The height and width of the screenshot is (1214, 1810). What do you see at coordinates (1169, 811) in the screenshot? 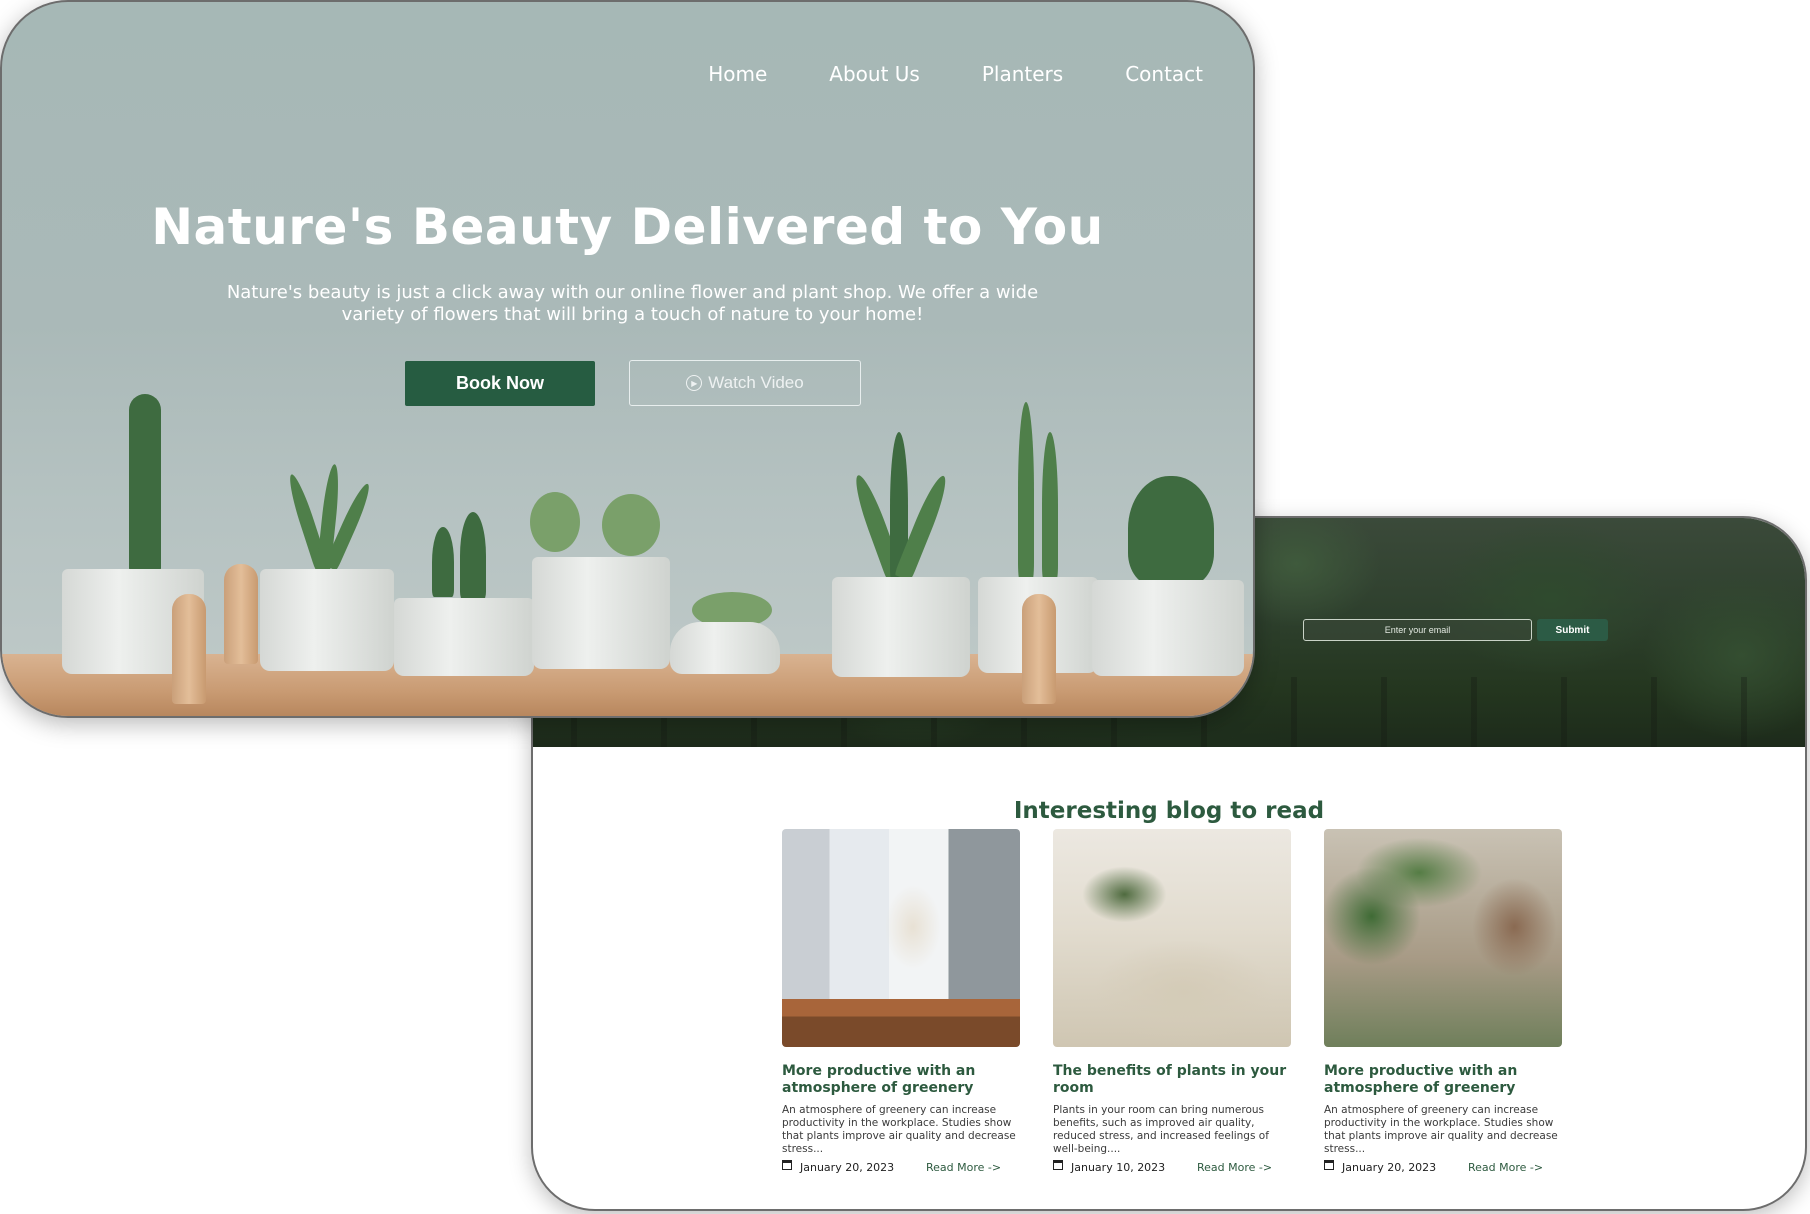
I see `blog-section-title: Interesting blog to read` at bounding box center [1169, 811].